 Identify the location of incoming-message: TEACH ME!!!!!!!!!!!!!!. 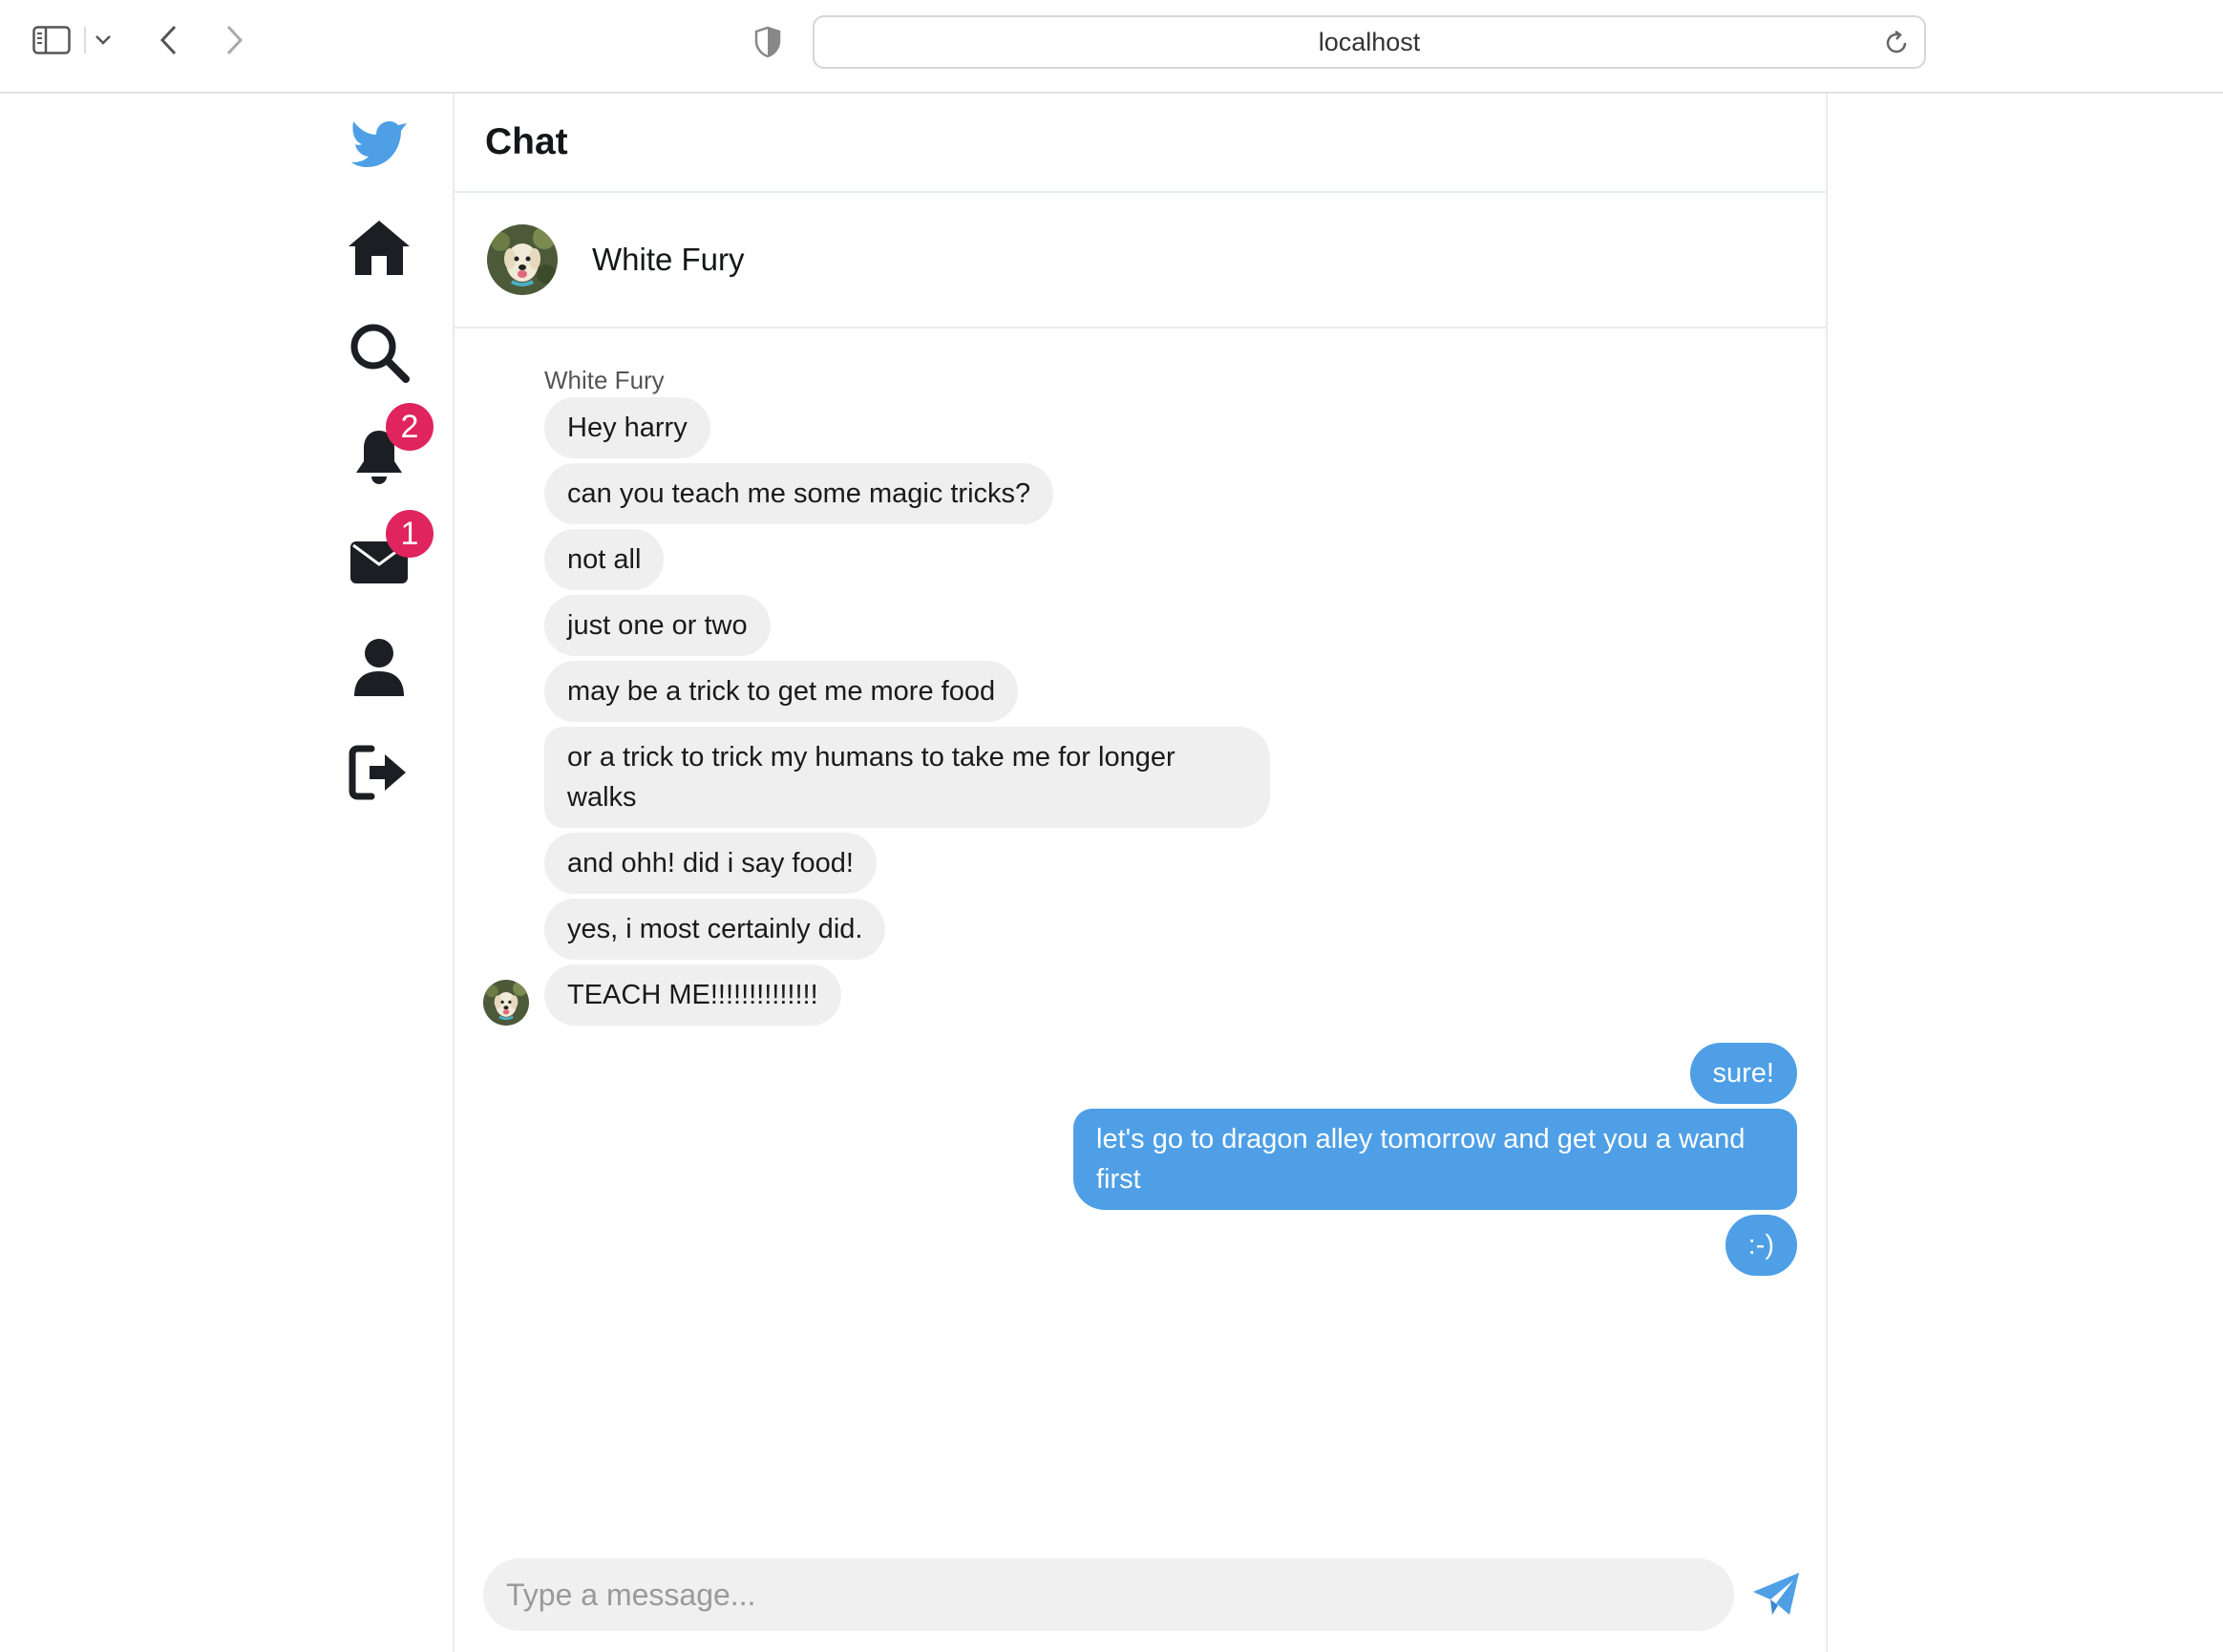
(692, 995).